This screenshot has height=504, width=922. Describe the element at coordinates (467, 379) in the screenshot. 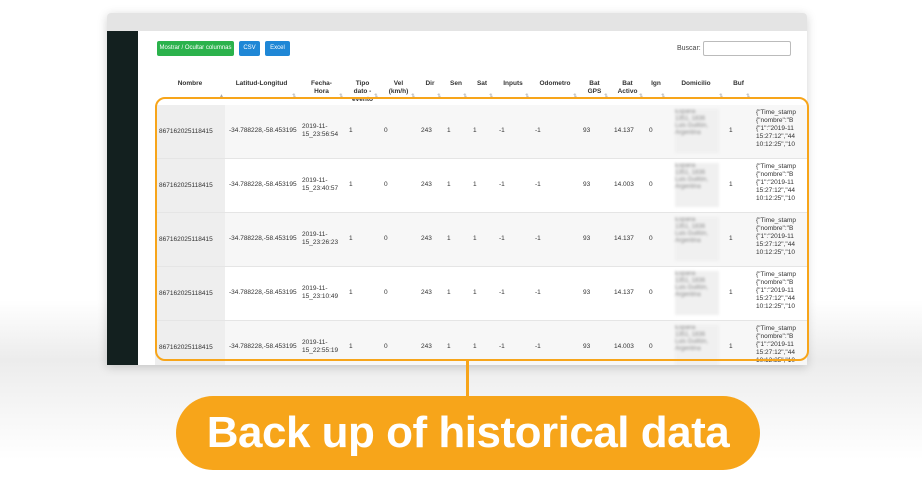

I see `callout-connector` at that location.